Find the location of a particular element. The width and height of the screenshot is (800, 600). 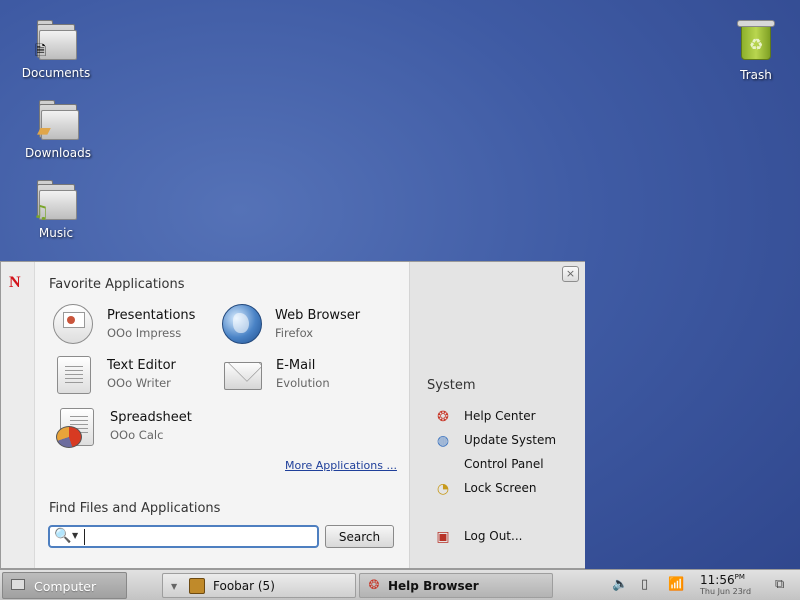

downloads-folder-icon: ▰ is located at coordinates (44, 130).